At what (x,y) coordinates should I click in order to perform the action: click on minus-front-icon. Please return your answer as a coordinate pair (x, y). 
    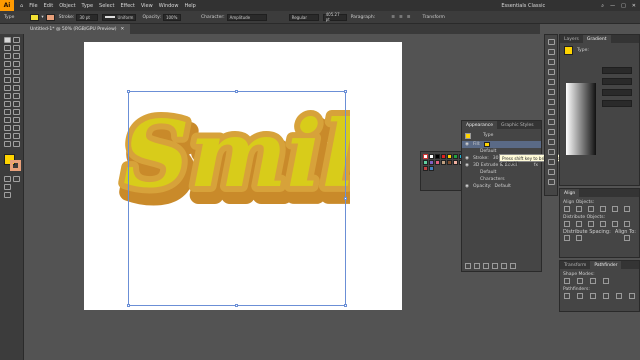
    Looking at the image, I should click on (580, 281).